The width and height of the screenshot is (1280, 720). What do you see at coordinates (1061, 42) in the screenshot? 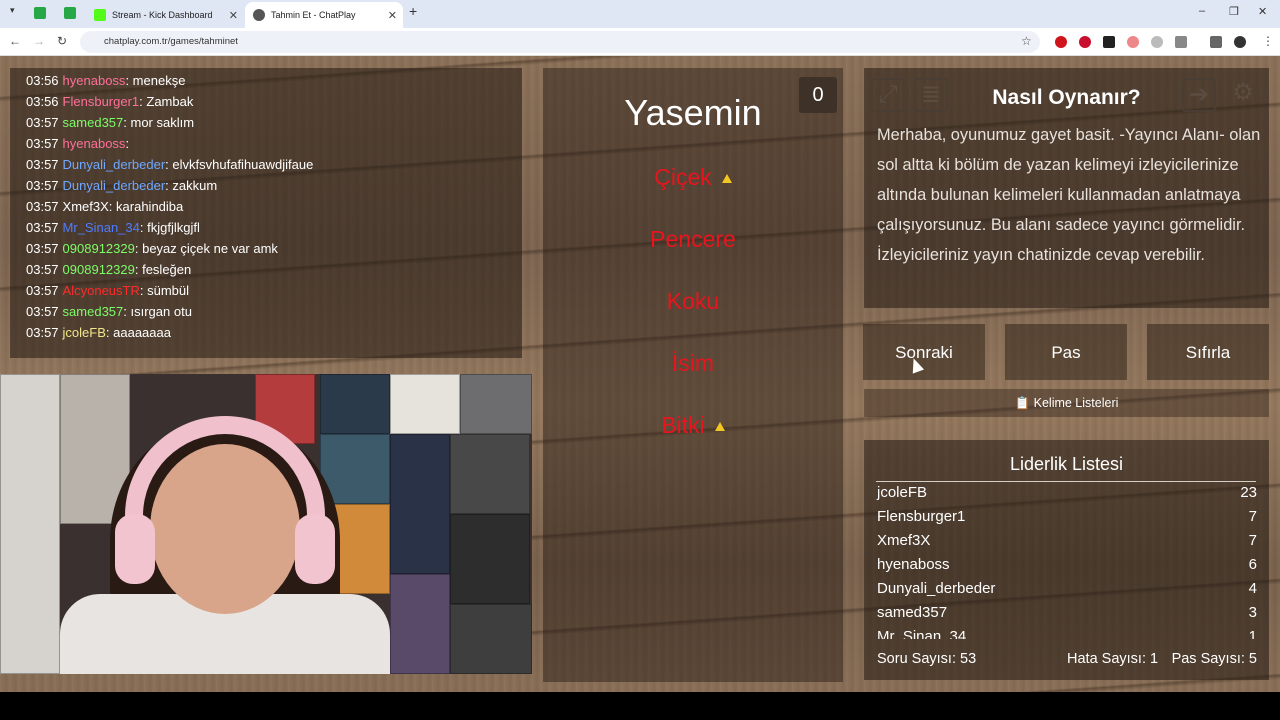
I see `opera-extension-icon` at bounding box center [1061, 42].